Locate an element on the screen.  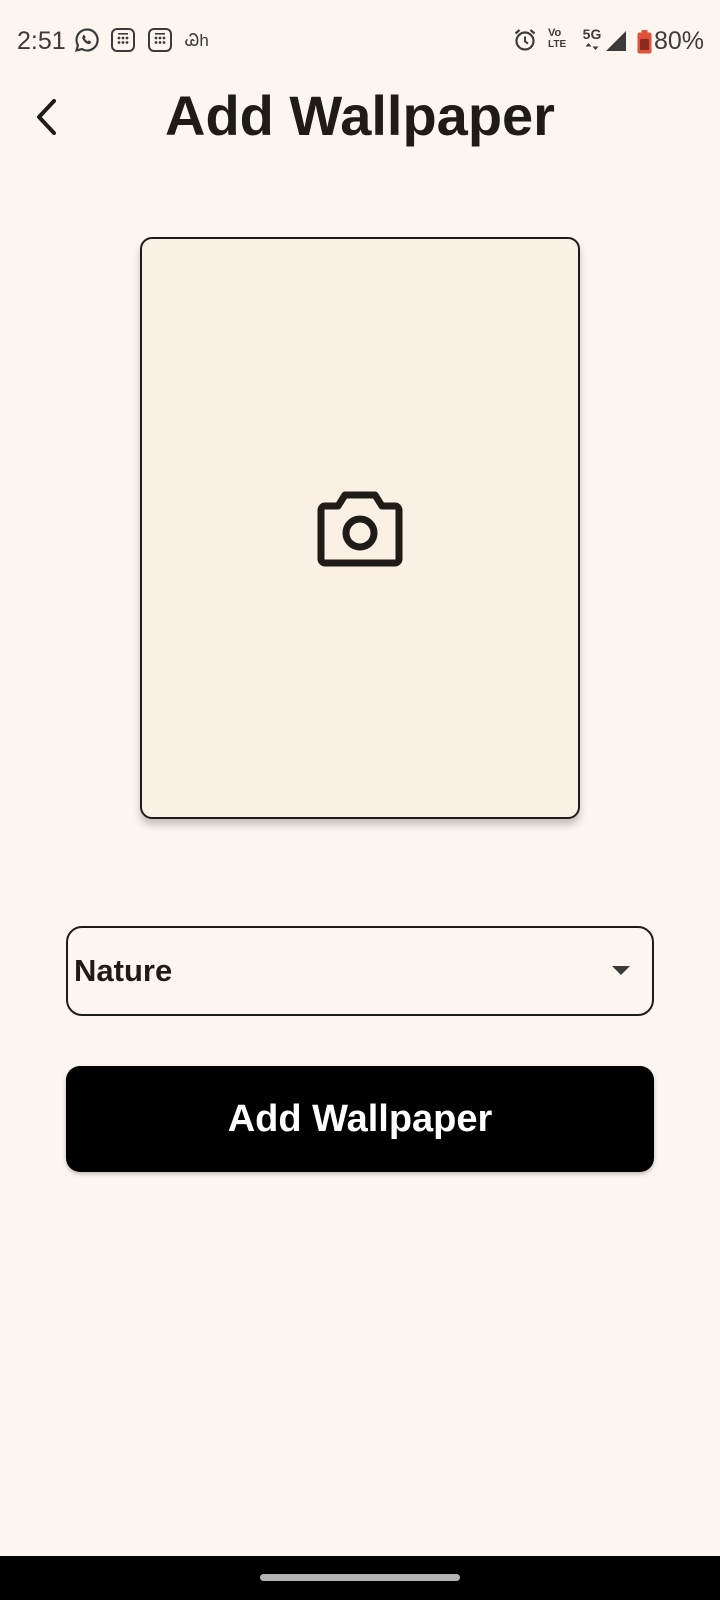
camera-icon is located at coordinates (360, 529).